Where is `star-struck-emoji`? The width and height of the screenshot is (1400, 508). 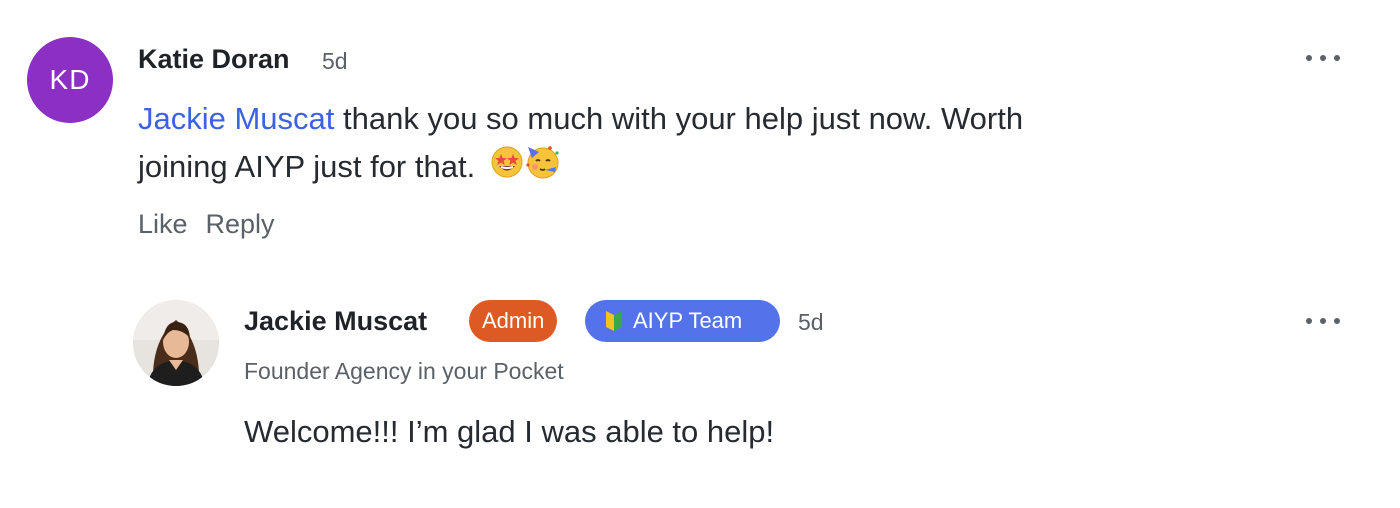 star-struck-emoji is located at coordinates (507, 169).